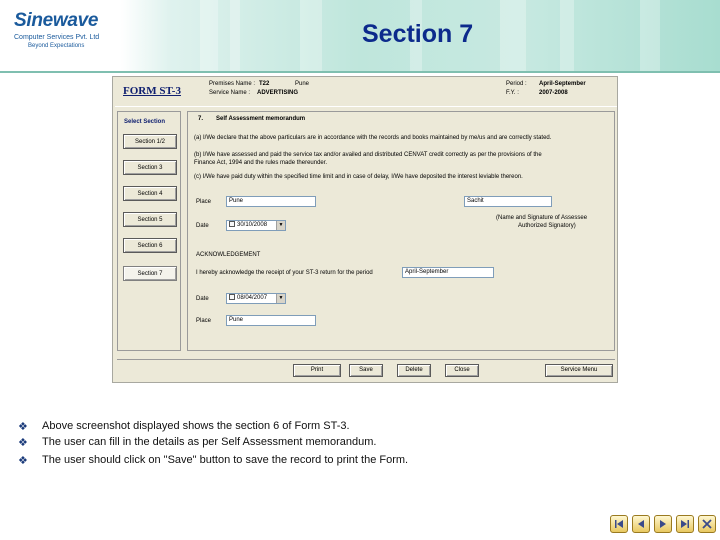  I want to click on ack-place-label: Place, so click(204, 321).